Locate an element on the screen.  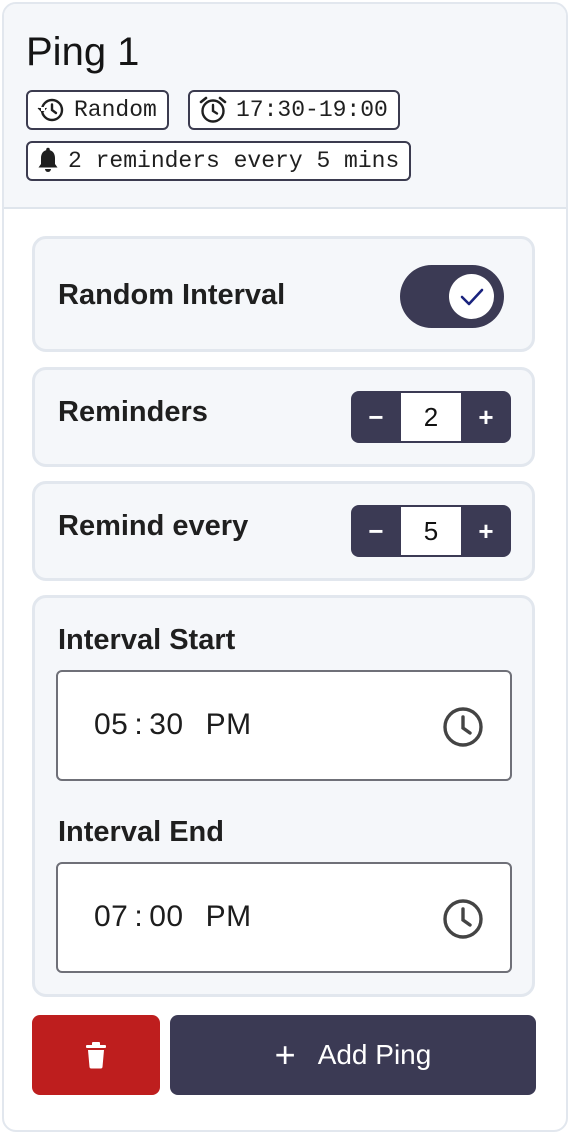
interval-start-label: Interval Start is located at coordinates (147, 640).